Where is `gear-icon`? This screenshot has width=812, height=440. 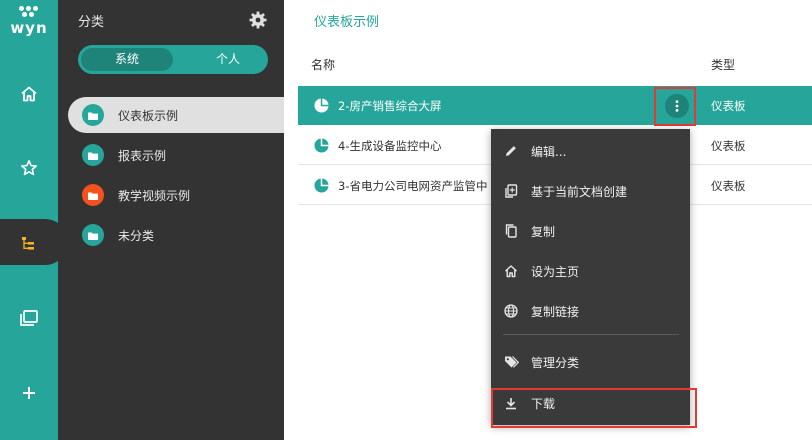 gear-icon is located at coordinates (258, 20).